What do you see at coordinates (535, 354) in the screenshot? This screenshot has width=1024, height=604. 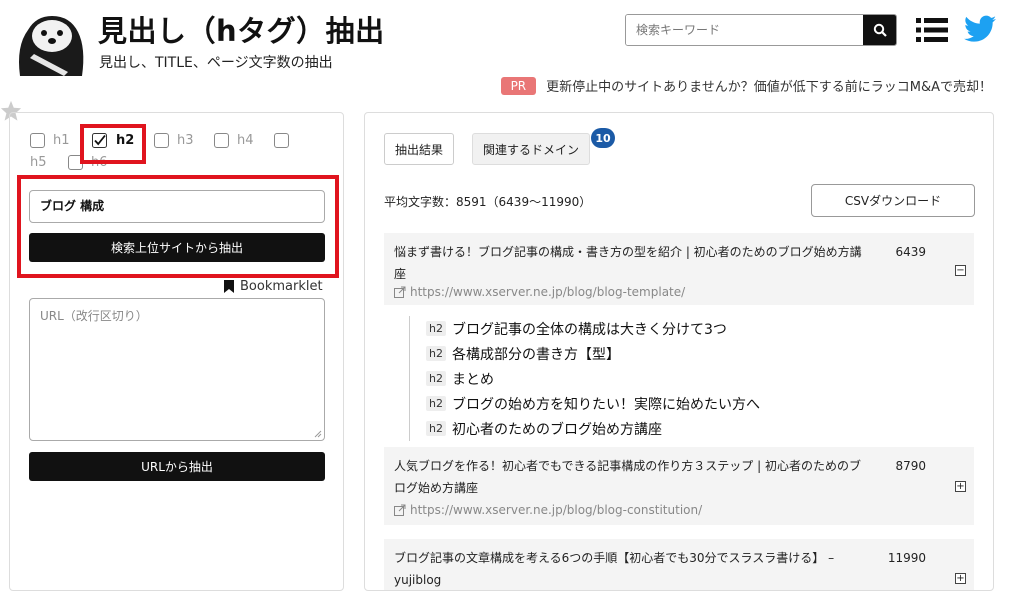 I see `heading-text: 各構成部分の書き方【型】` at bounding box center [535, 354].